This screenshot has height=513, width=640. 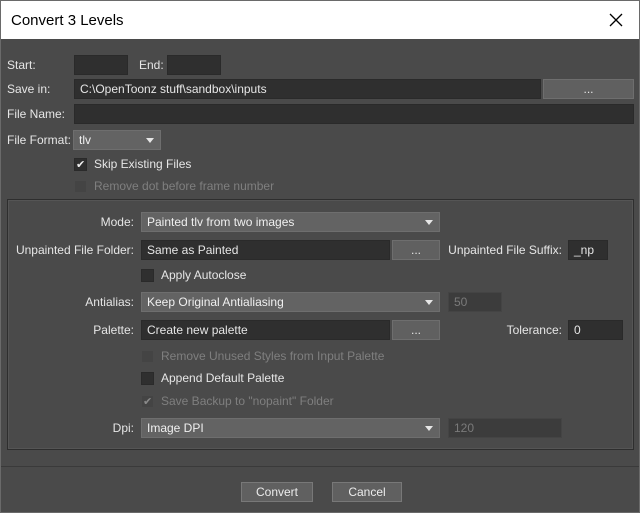 I want to click on skip-existing-checkbox: ✔, so click(x=80, y=164).